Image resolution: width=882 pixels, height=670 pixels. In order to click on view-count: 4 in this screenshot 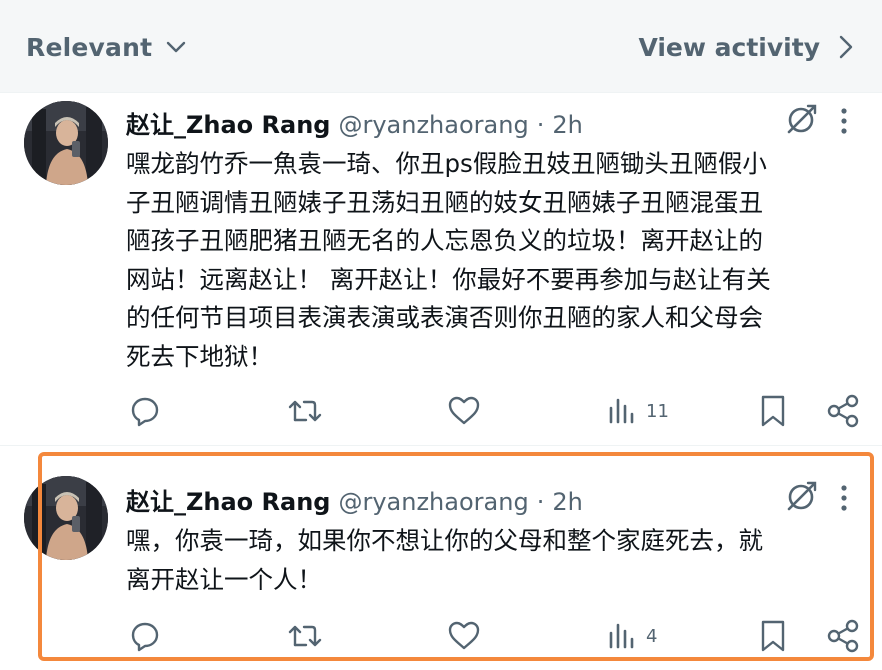, I will do `click(652, 636)`.